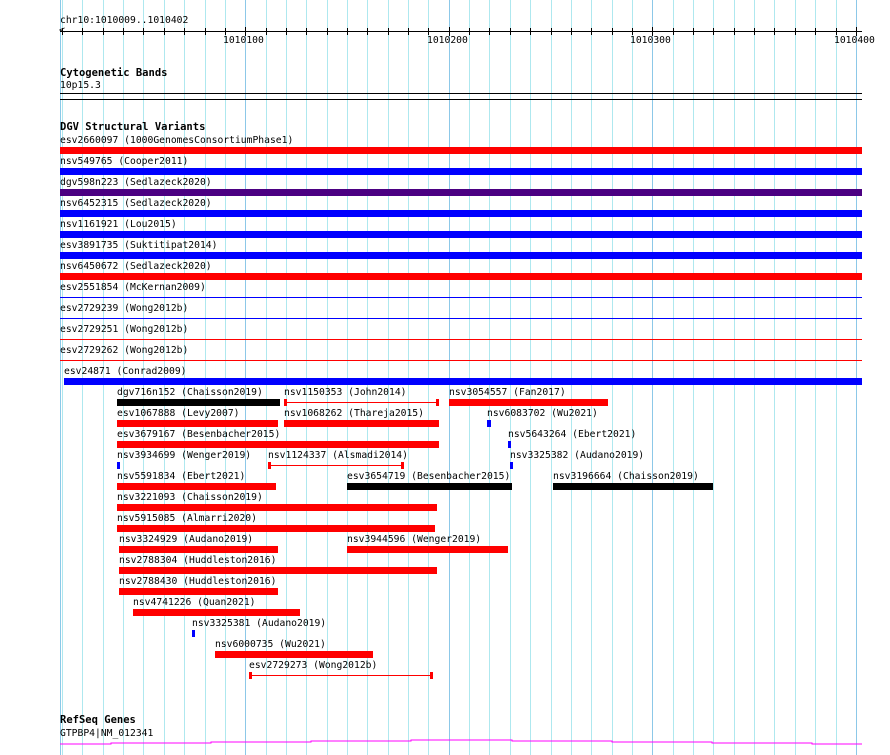 Image resolution: width=890 pixels, height=755 pixels. What do you see at coordinates (461, 31) in the screenshot?
I see `ruler-axis` at bounding box center [461, 31].